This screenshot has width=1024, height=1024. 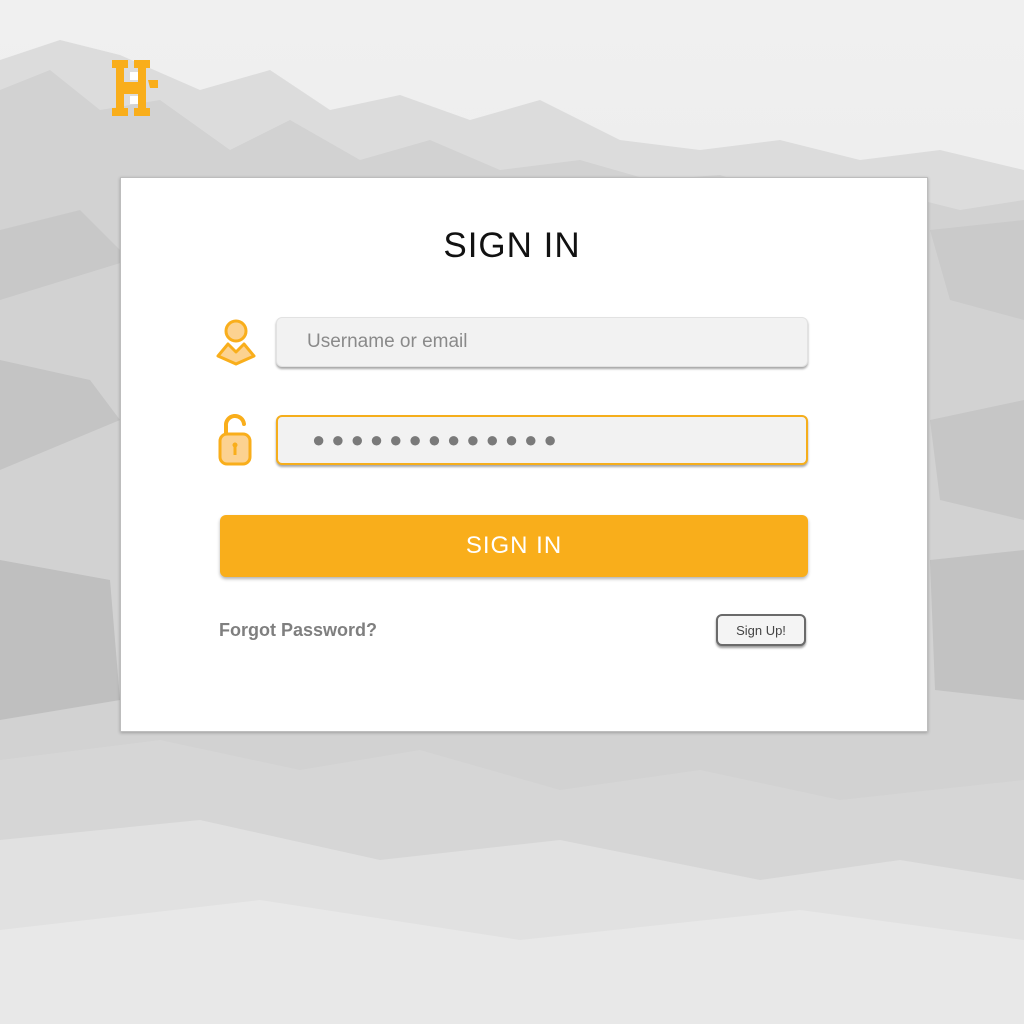 I want to click on password-input, so click(x=542, y=440).